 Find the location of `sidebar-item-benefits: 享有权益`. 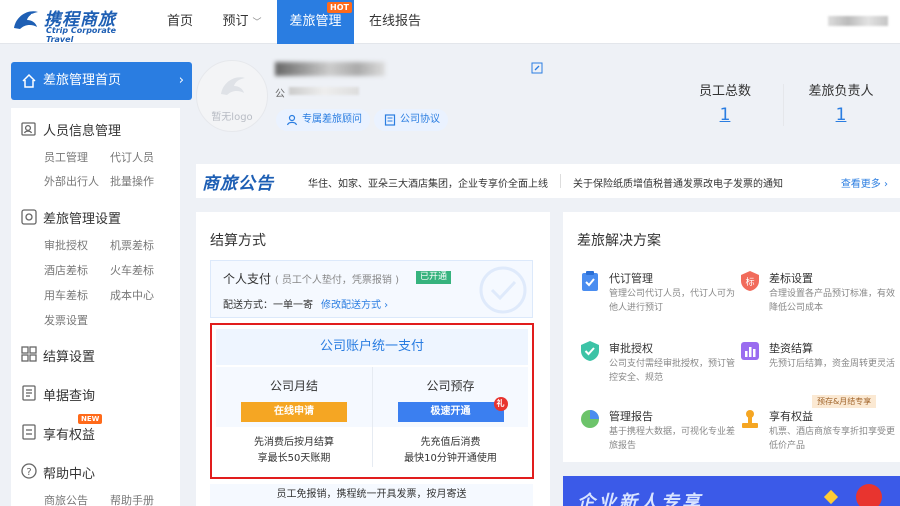

sidebar-item-benefits: 享有权益 is located at coordinates (69, 433).